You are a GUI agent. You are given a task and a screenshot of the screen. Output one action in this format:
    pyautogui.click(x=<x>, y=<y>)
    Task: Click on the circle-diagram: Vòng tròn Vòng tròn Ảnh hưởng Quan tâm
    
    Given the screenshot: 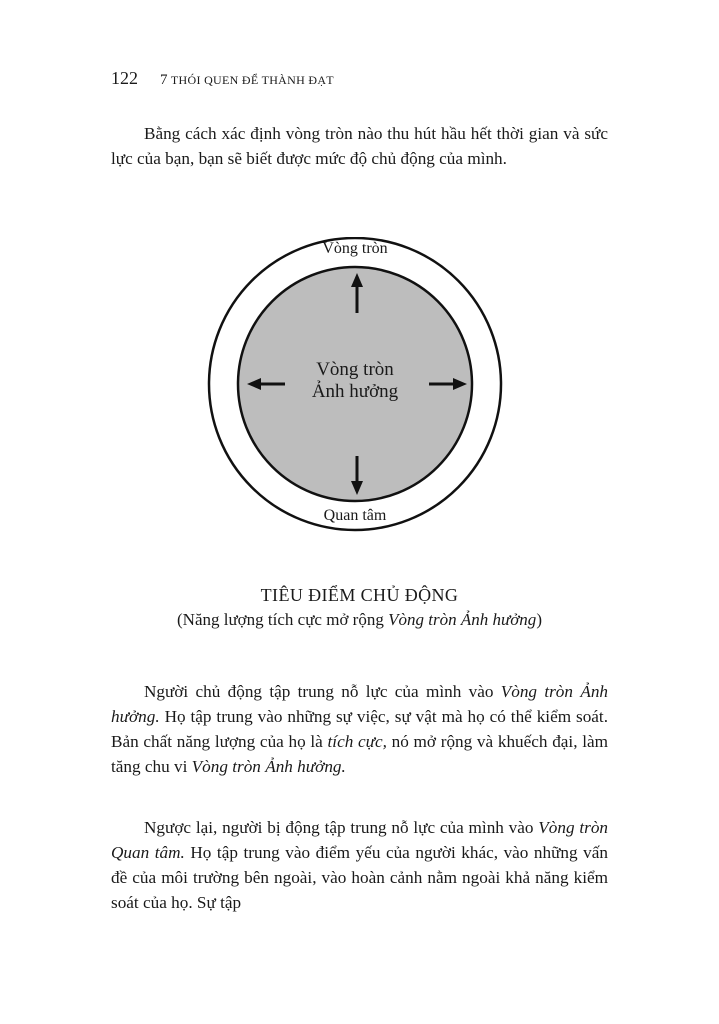 What is the action you would take?
    pyautogui.click(x=355, y=387)
    